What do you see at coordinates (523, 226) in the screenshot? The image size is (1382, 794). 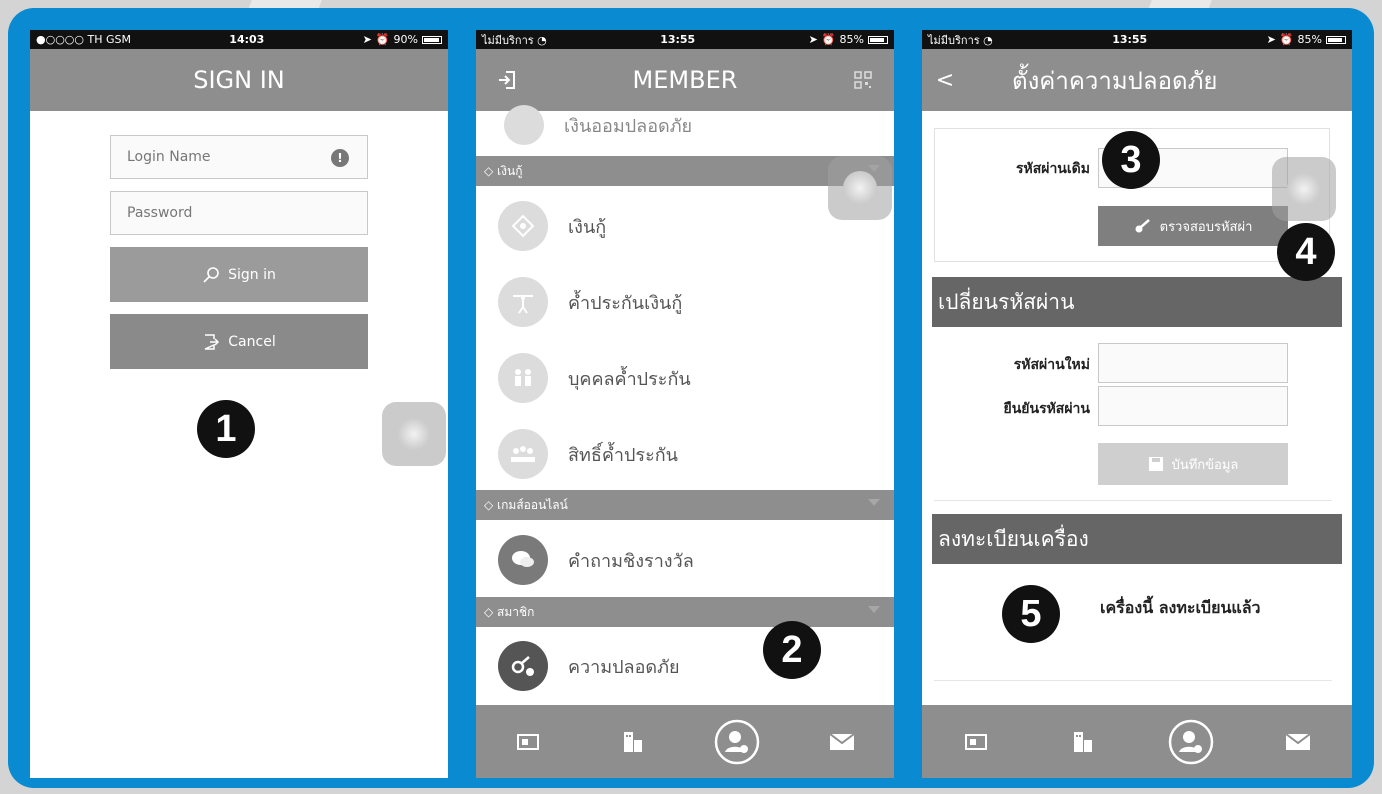 I see `loan-icon` at bounding box center [523, 226].